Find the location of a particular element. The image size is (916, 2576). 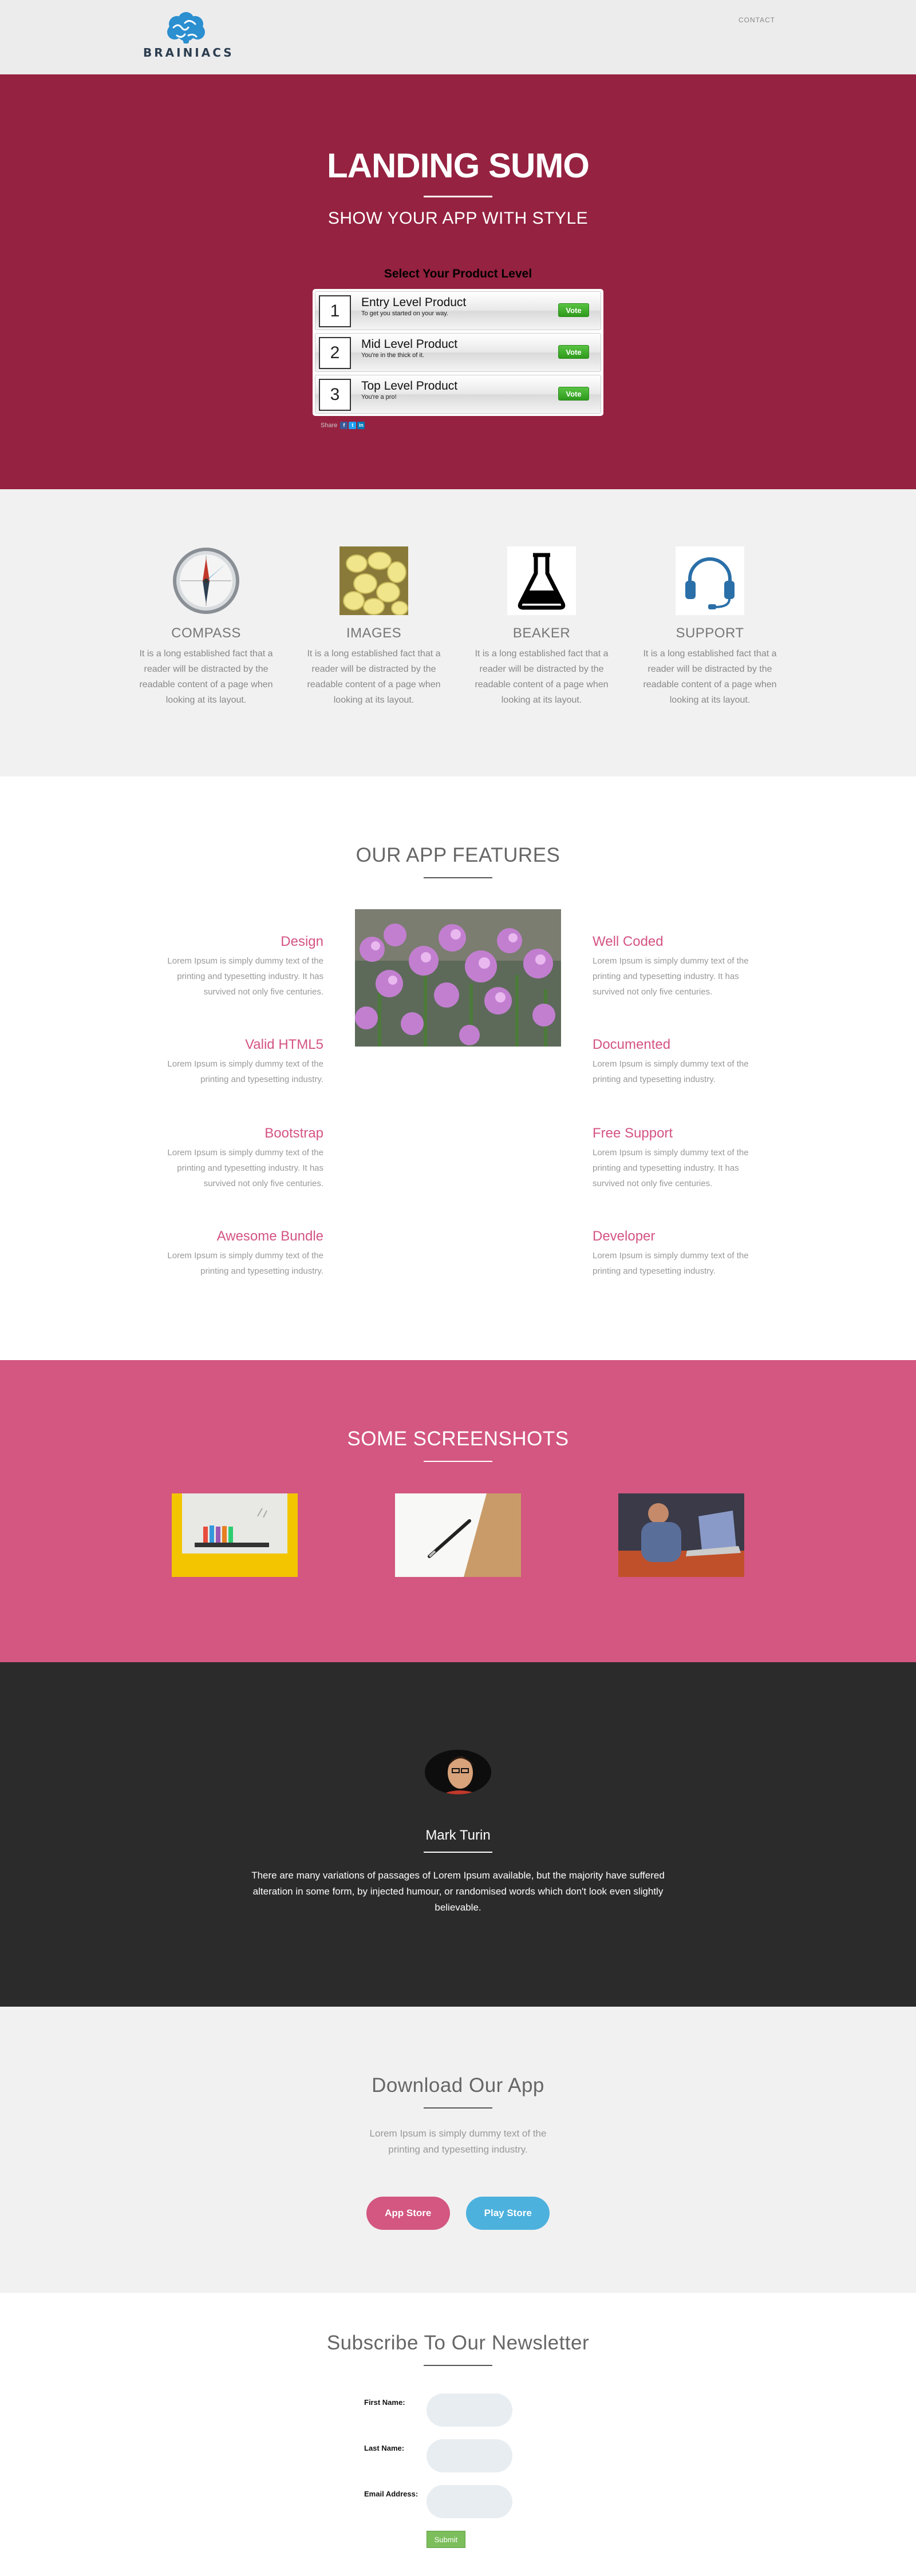

testimonial-name: Mark Turin is located at coordinates (458, 1836).